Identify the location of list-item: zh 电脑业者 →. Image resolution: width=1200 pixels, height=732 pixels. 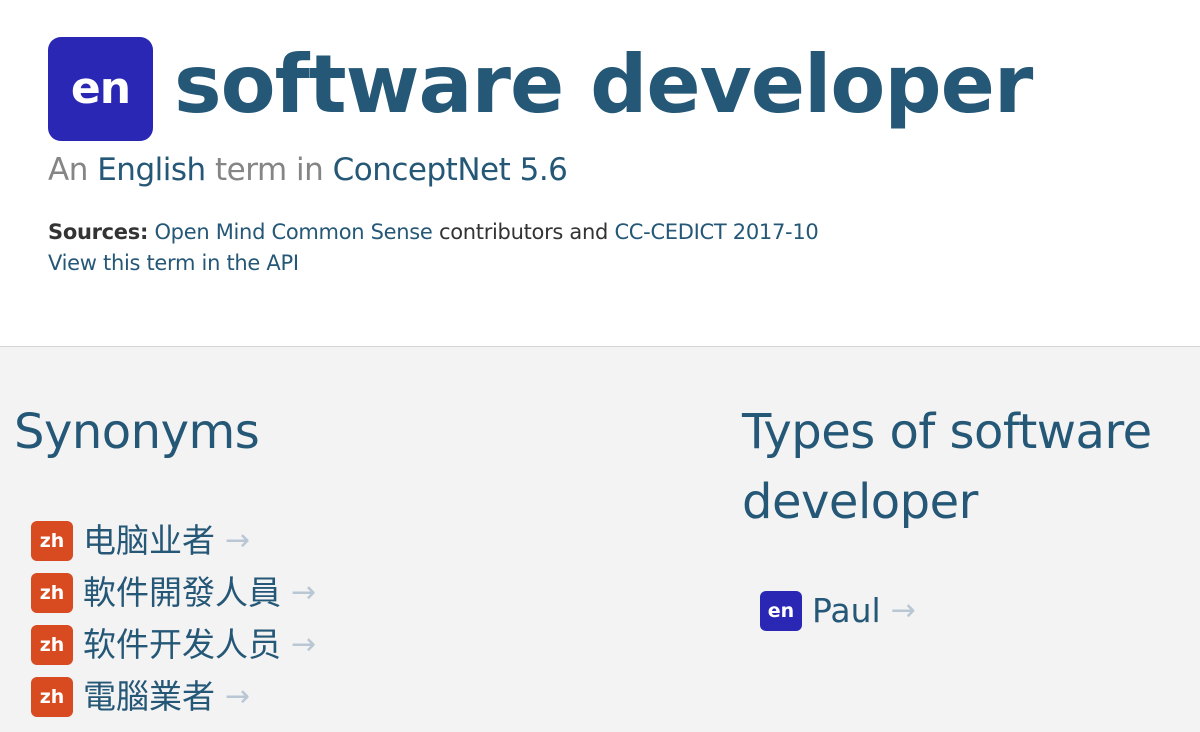
(173, 541).